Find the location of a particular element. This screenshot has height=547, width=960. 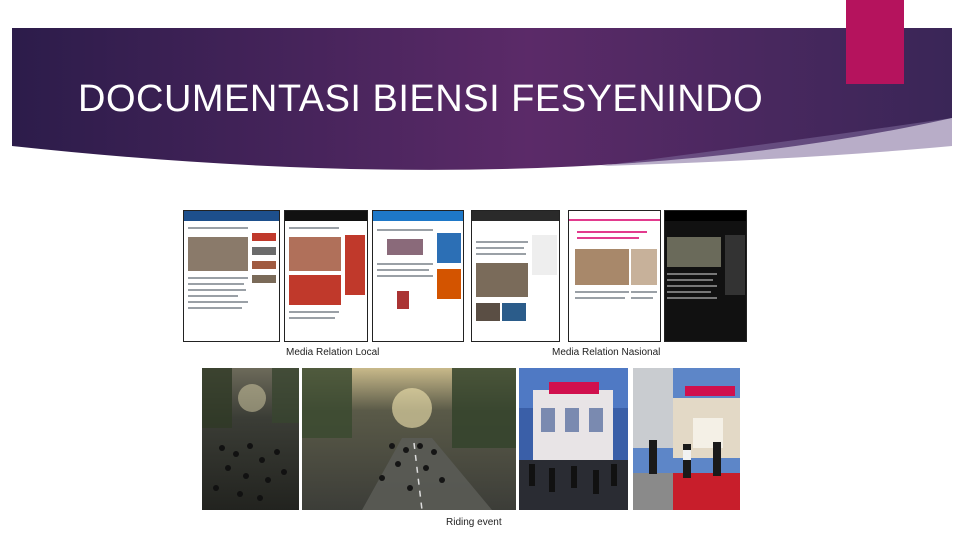

caption-media-national: Media Relation Nasional is located at coordinates (606, 352).